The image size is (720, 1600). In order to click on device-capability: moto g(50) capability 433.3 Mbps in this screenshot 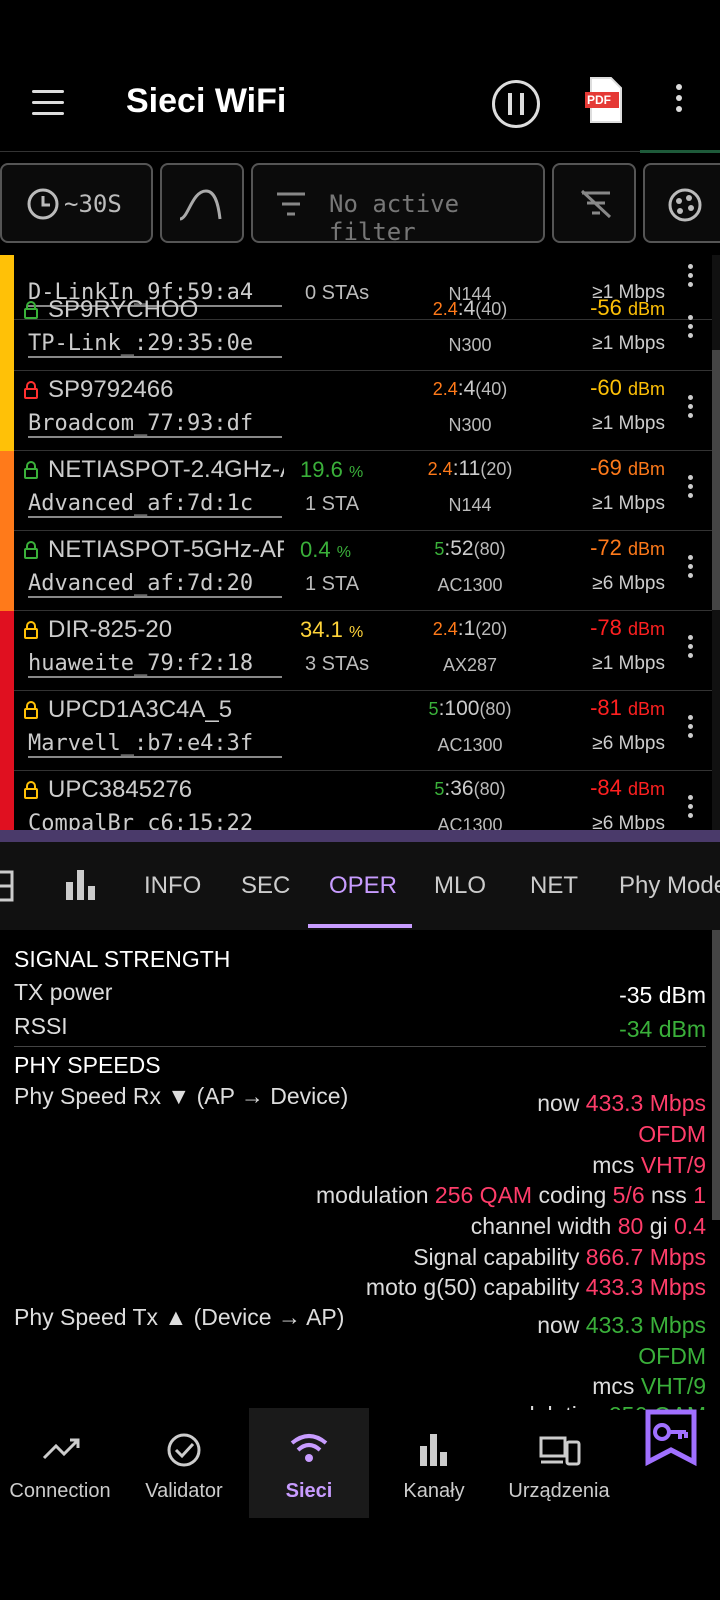, I will do `click(535, 1287)`.